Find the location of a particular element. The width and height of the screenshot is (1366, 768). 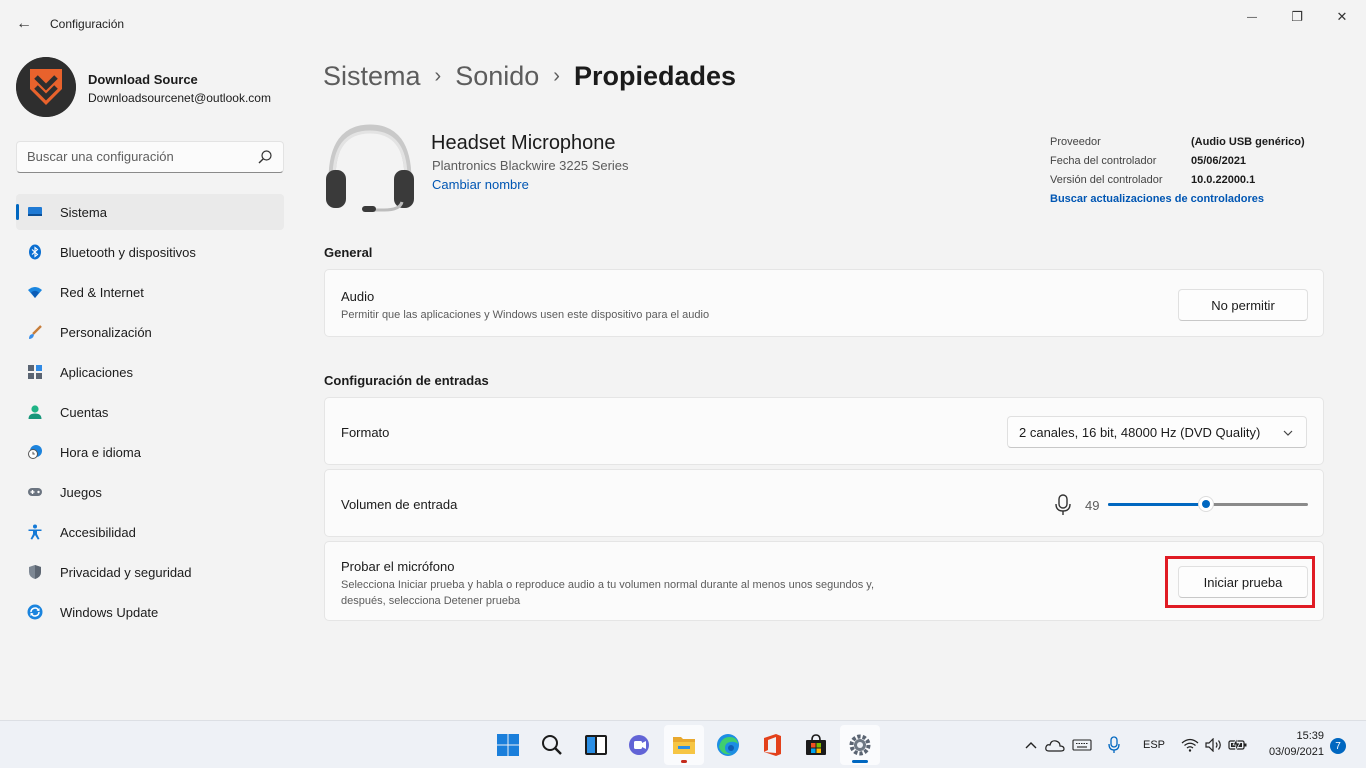

edge-button is located at coordinates (728, 745).